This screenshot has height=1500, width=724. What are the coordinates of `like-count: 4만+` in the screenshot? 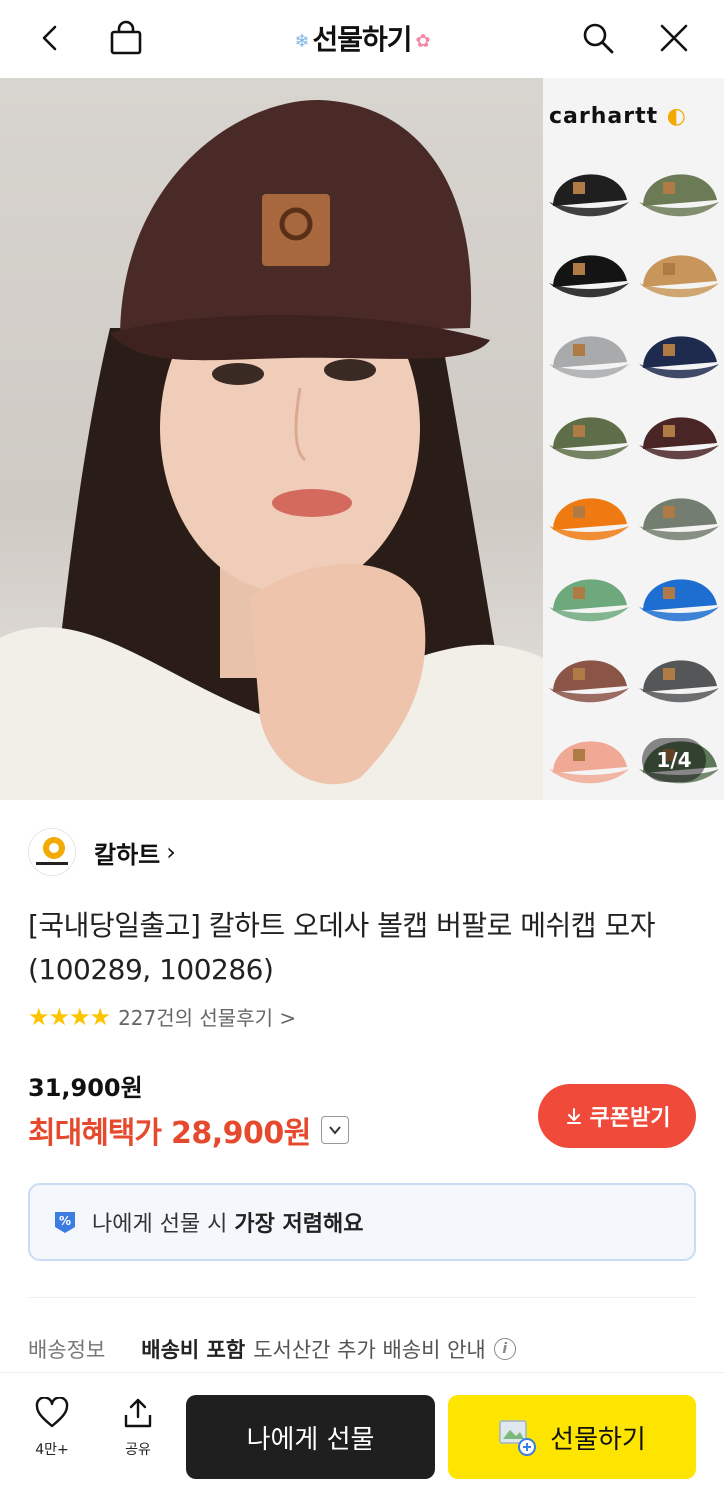 It's located at (52, 1450).